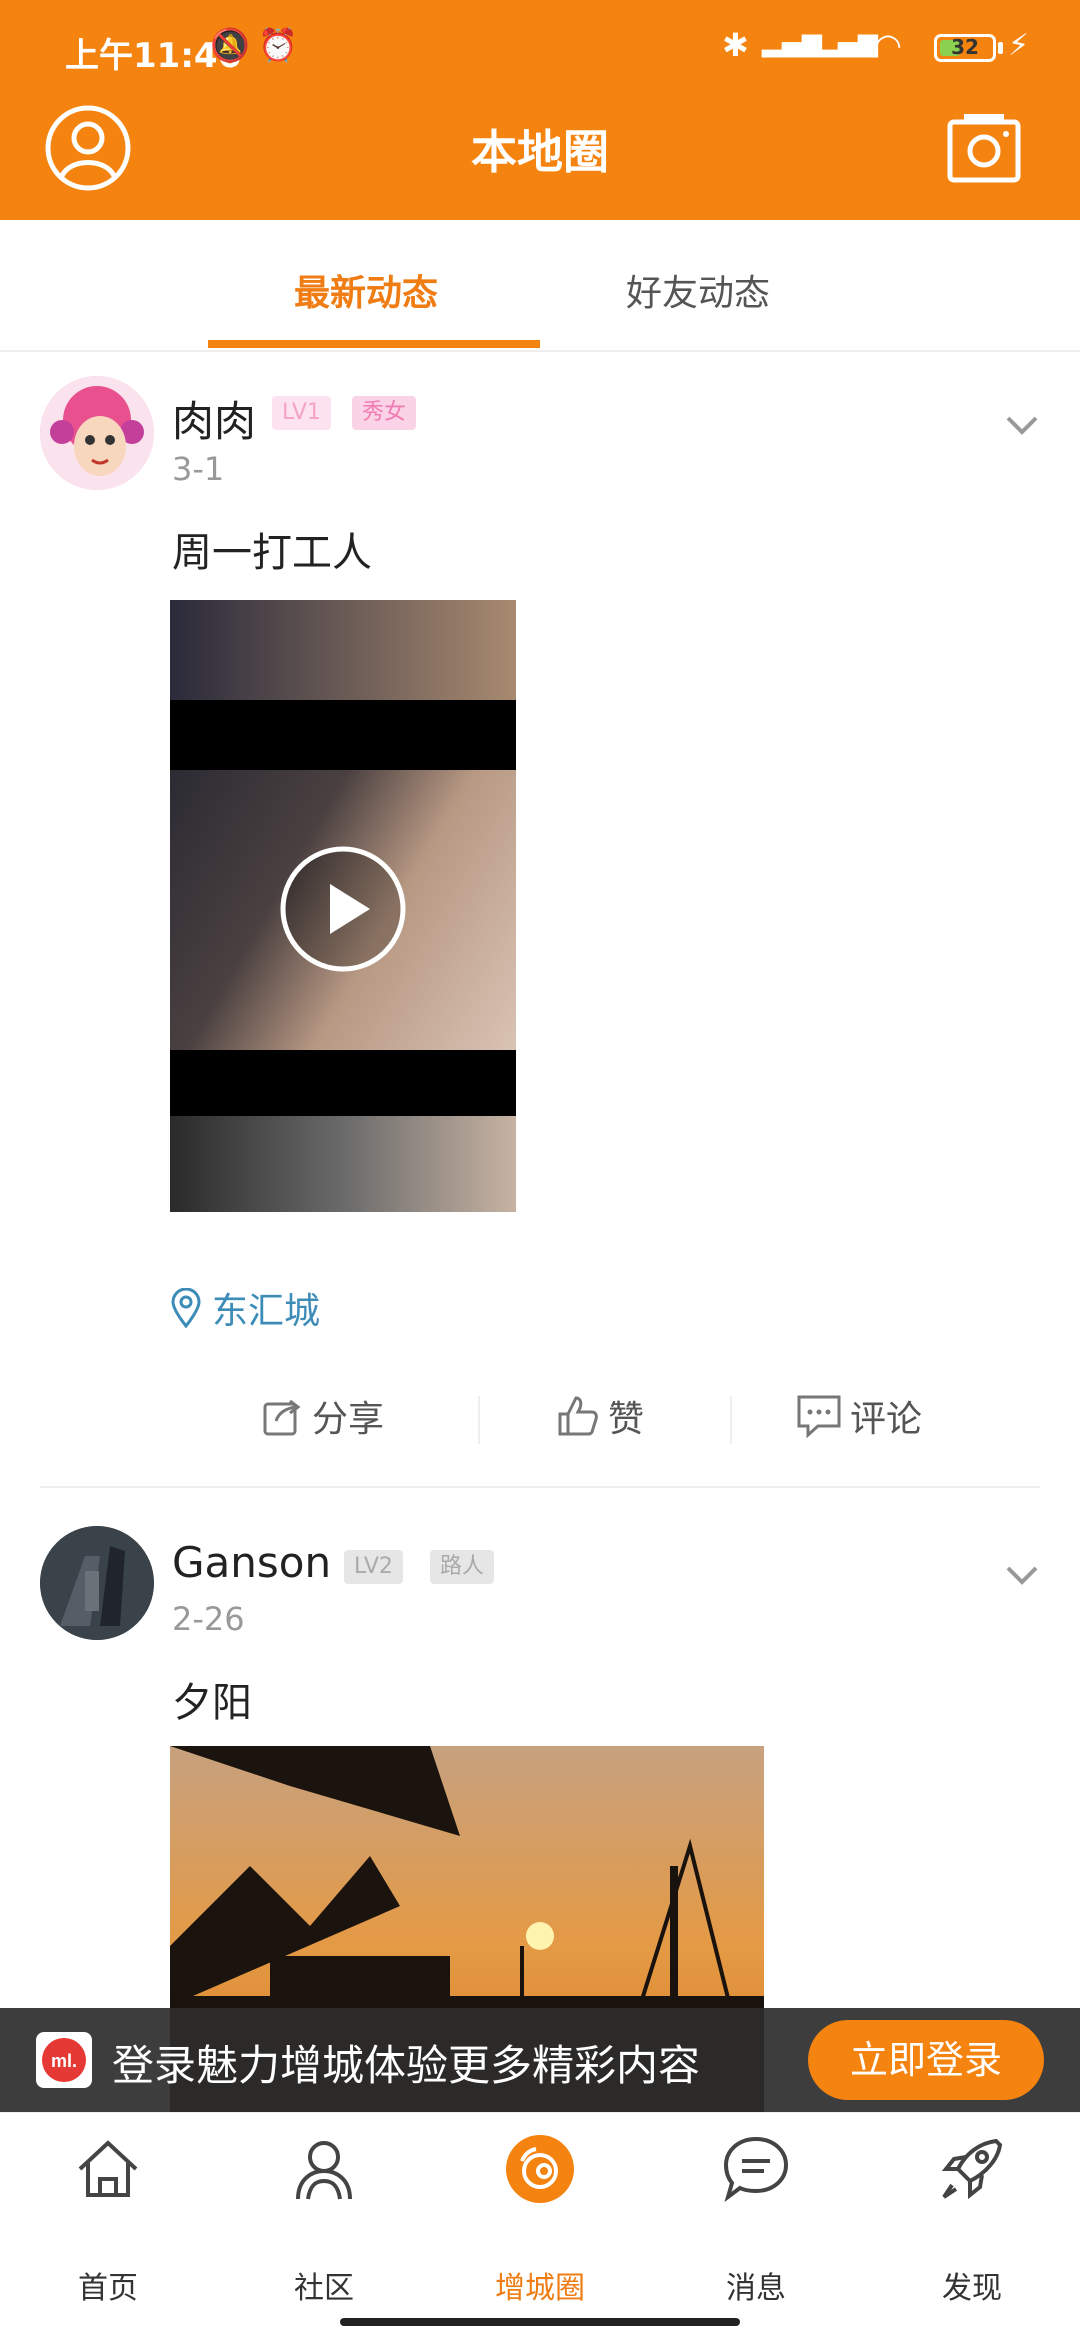 This screenshot has height=2341, width=1080. Describe the element at coordinates (600, 1416) in the screenshot. I see `like-button: 赞` at that location.